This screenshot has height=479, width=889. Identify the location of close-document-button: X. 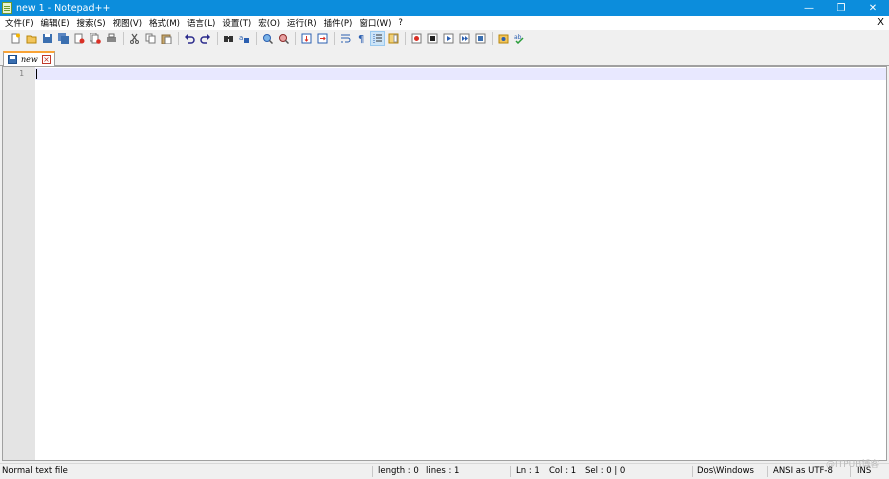
(880, 23).